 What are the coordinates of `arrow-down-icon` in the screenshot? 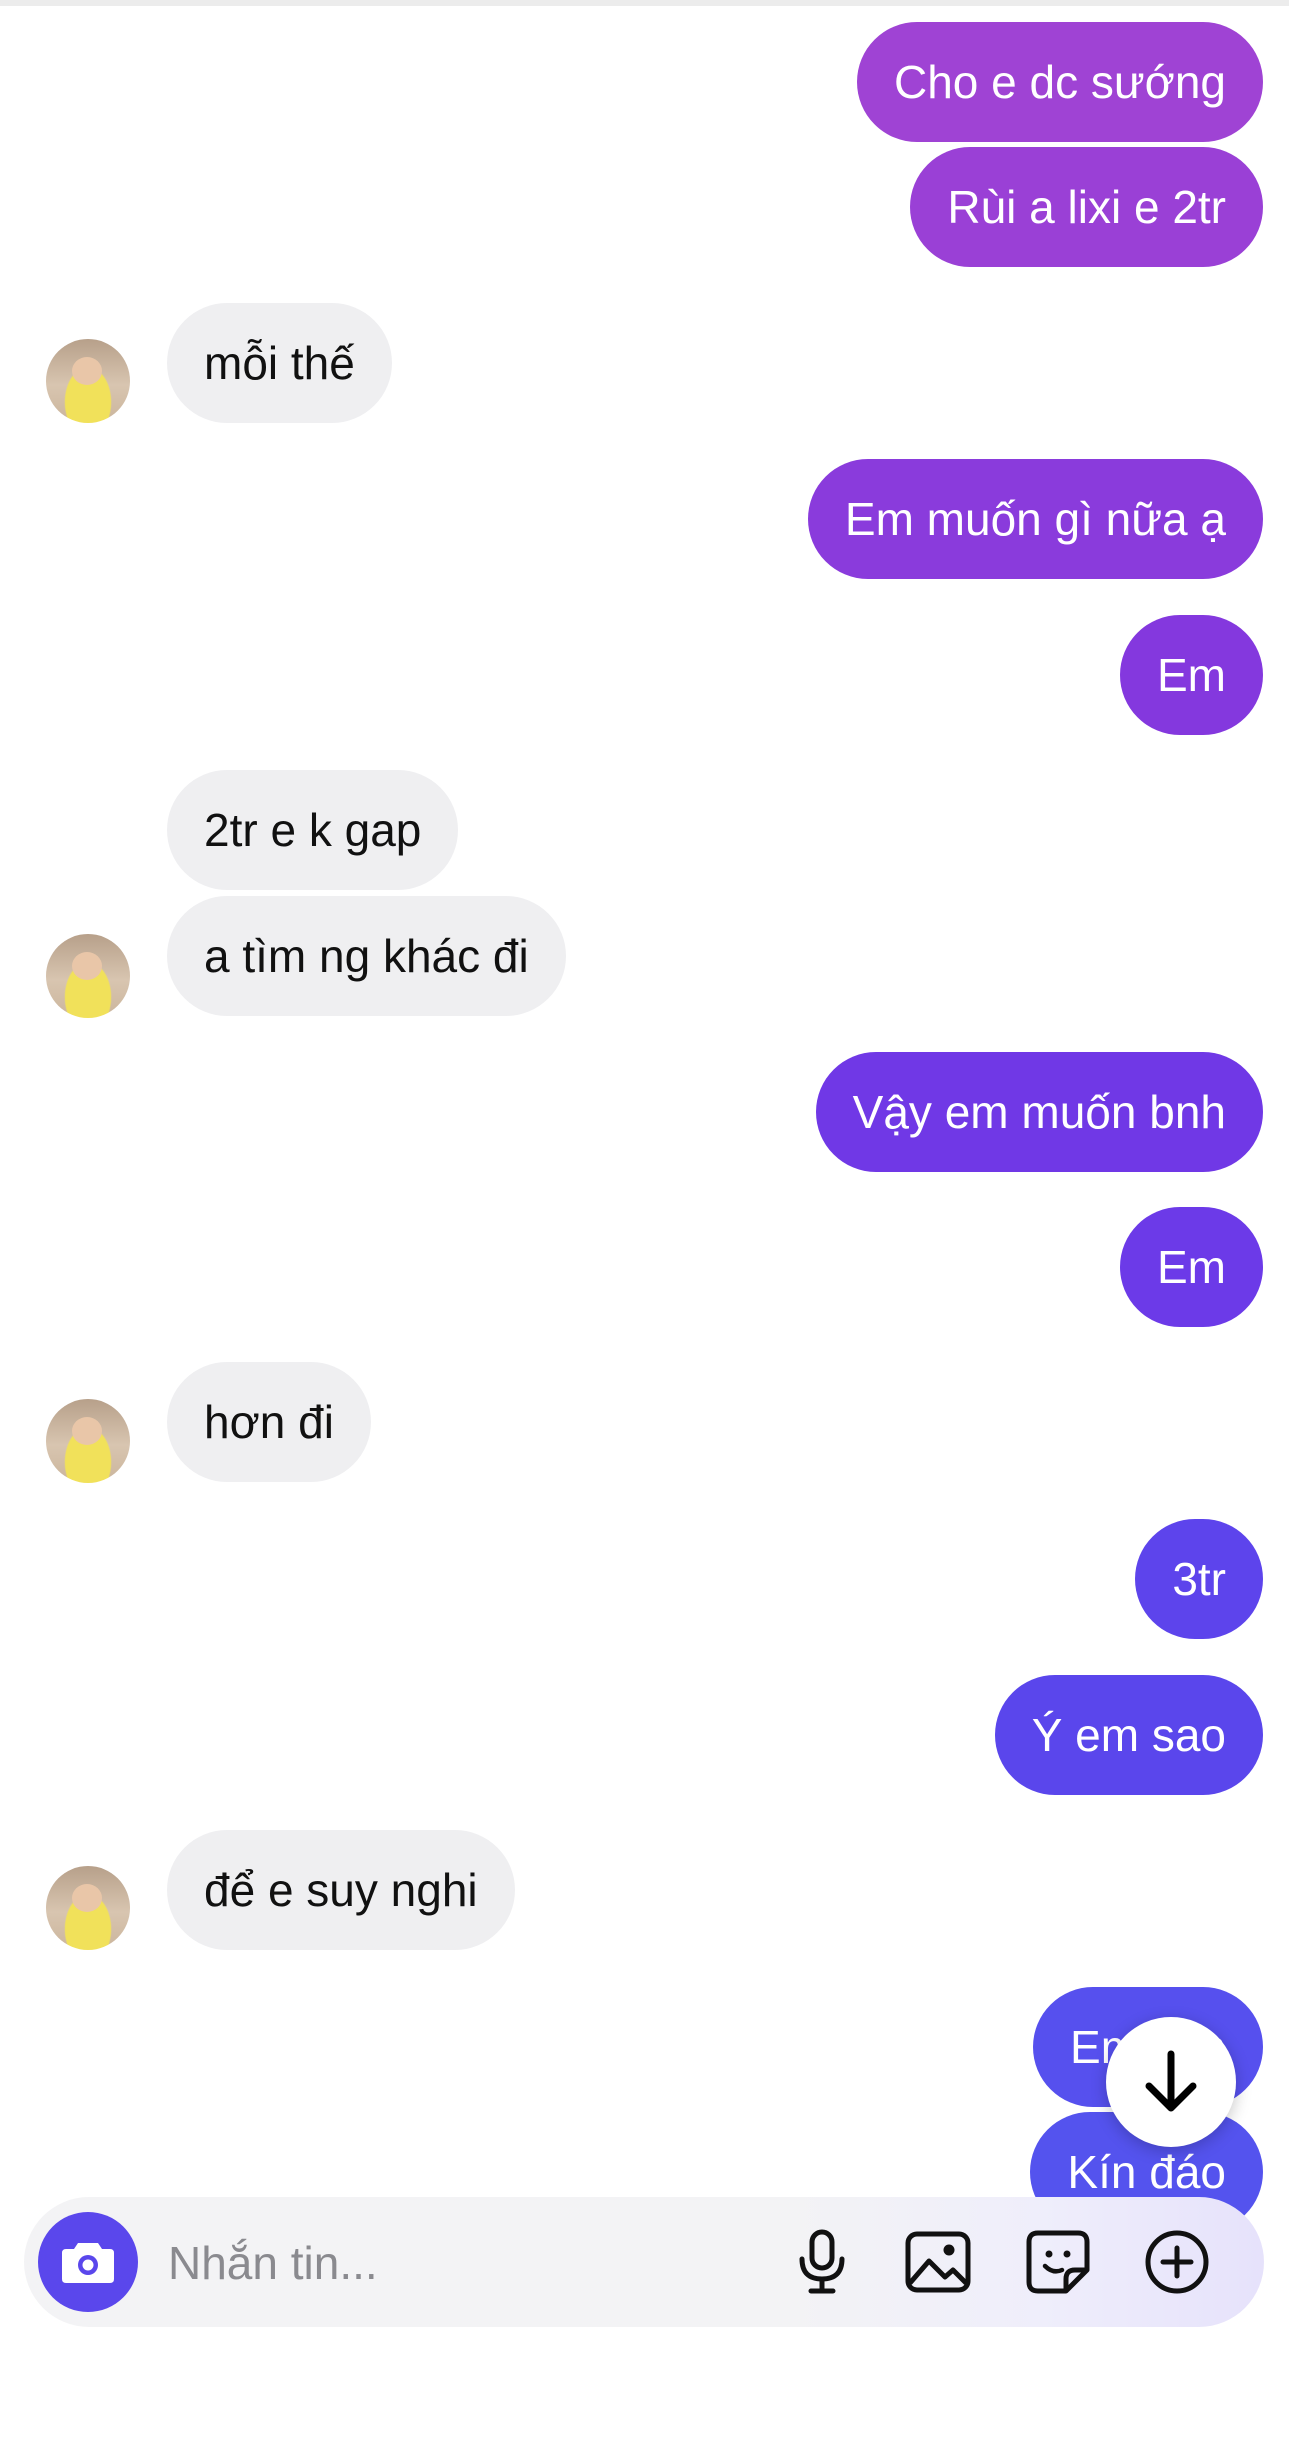 It's located at (1171, 2081).